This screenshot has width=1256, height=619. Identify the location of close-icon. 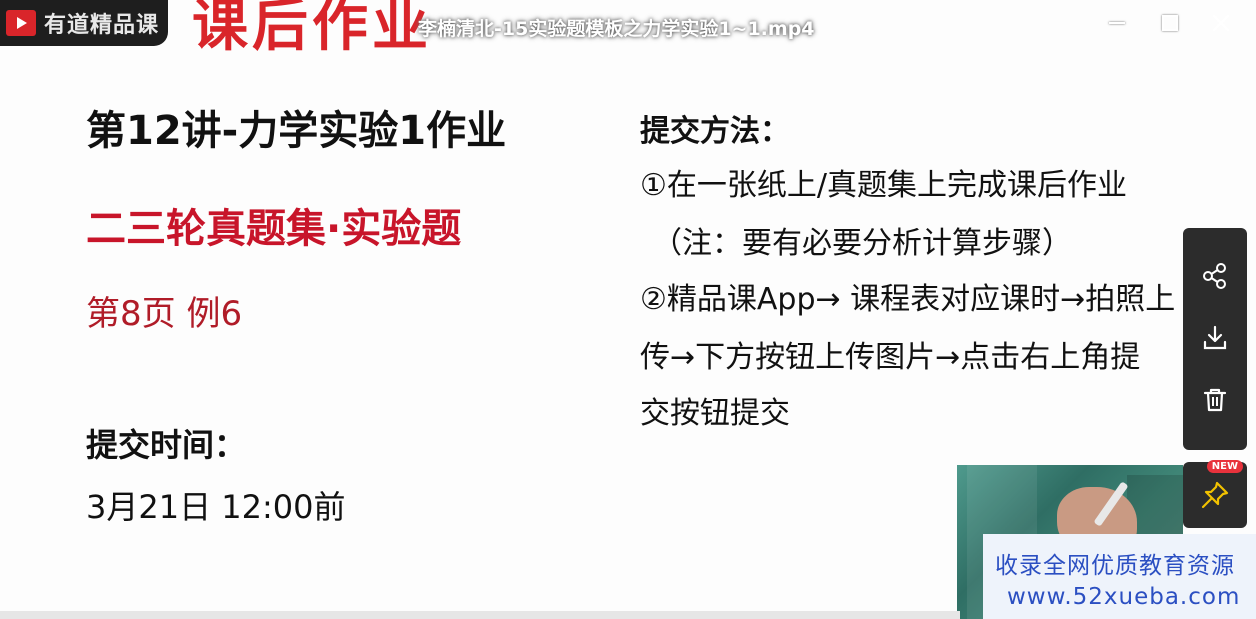
(1221, 23).